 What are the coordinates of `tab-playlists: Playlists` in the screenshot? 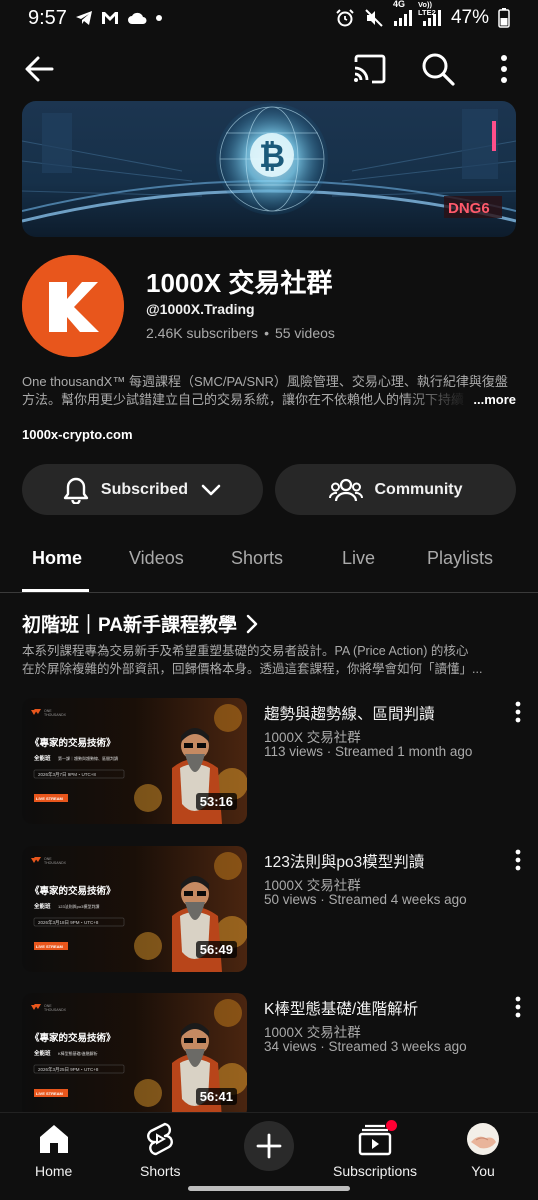 It's located at (460, 558).